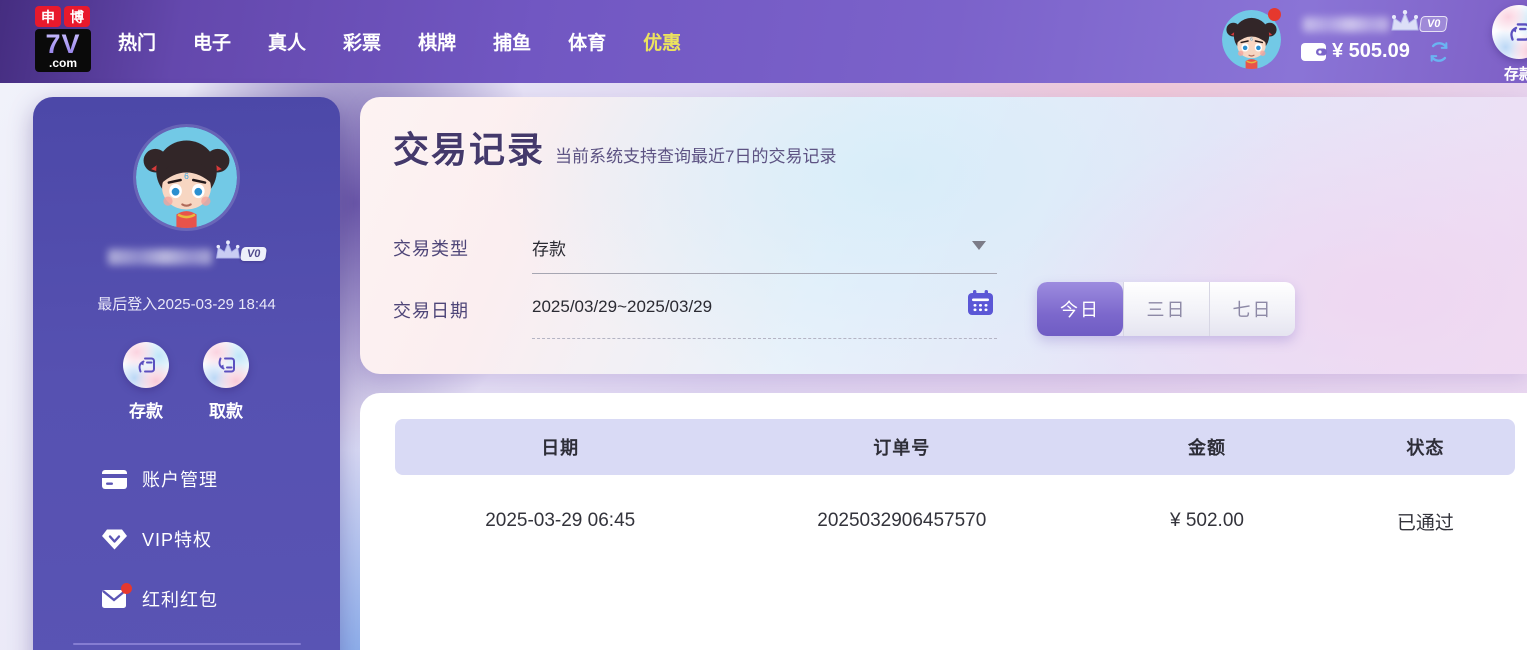  I want to click on nav-item-promo: 优惠, so click(662, 41).